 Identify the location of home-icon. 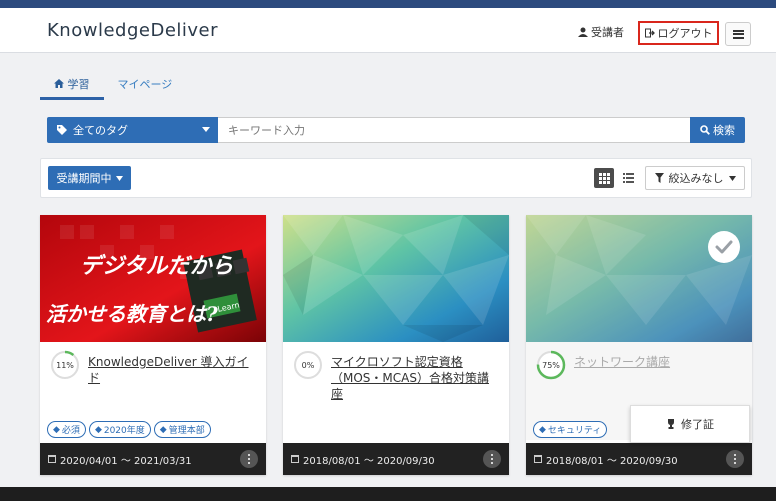
(59, 83).